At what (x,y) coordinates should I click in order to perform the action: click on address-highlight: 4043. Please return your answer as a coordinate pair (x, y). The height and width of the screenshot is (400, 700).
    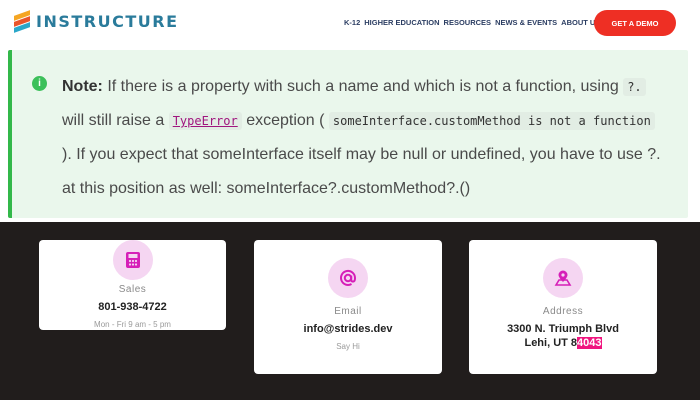
    Looking at the image, I should click on (589, 343).